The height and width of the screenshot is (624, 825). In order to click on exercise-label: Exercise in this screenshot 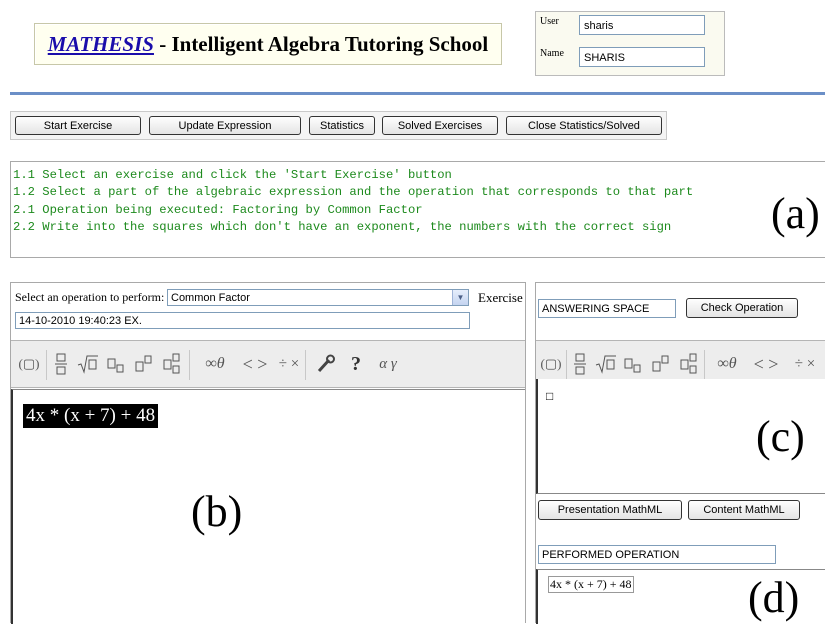, I will do `click(500, 297)`.